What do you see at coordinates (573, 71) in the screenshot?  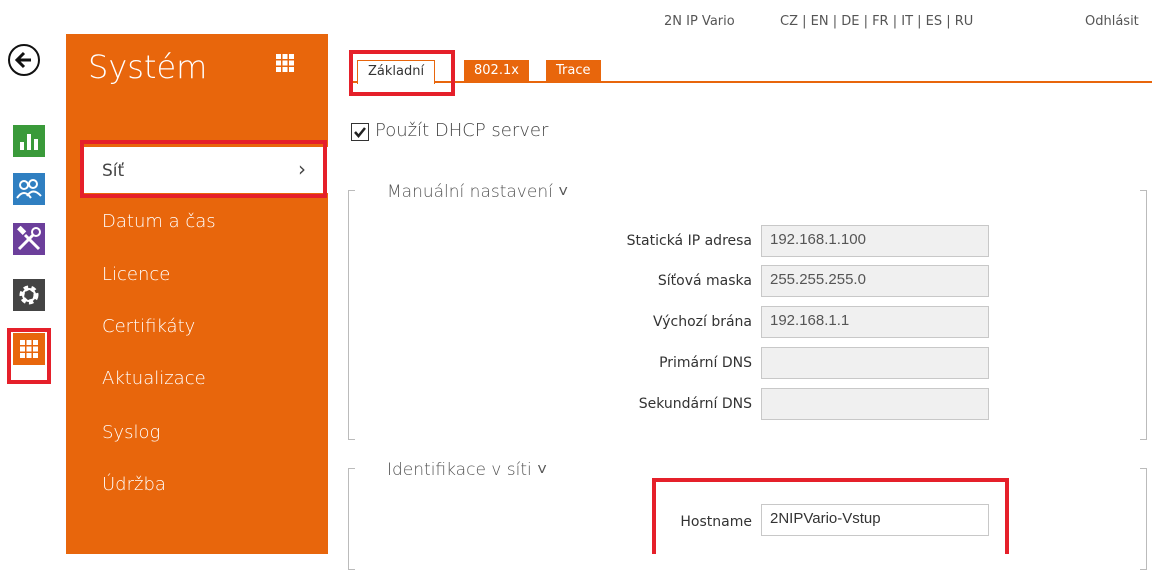 I see `tab-trace: Trace` at bounding box center [573, 71].